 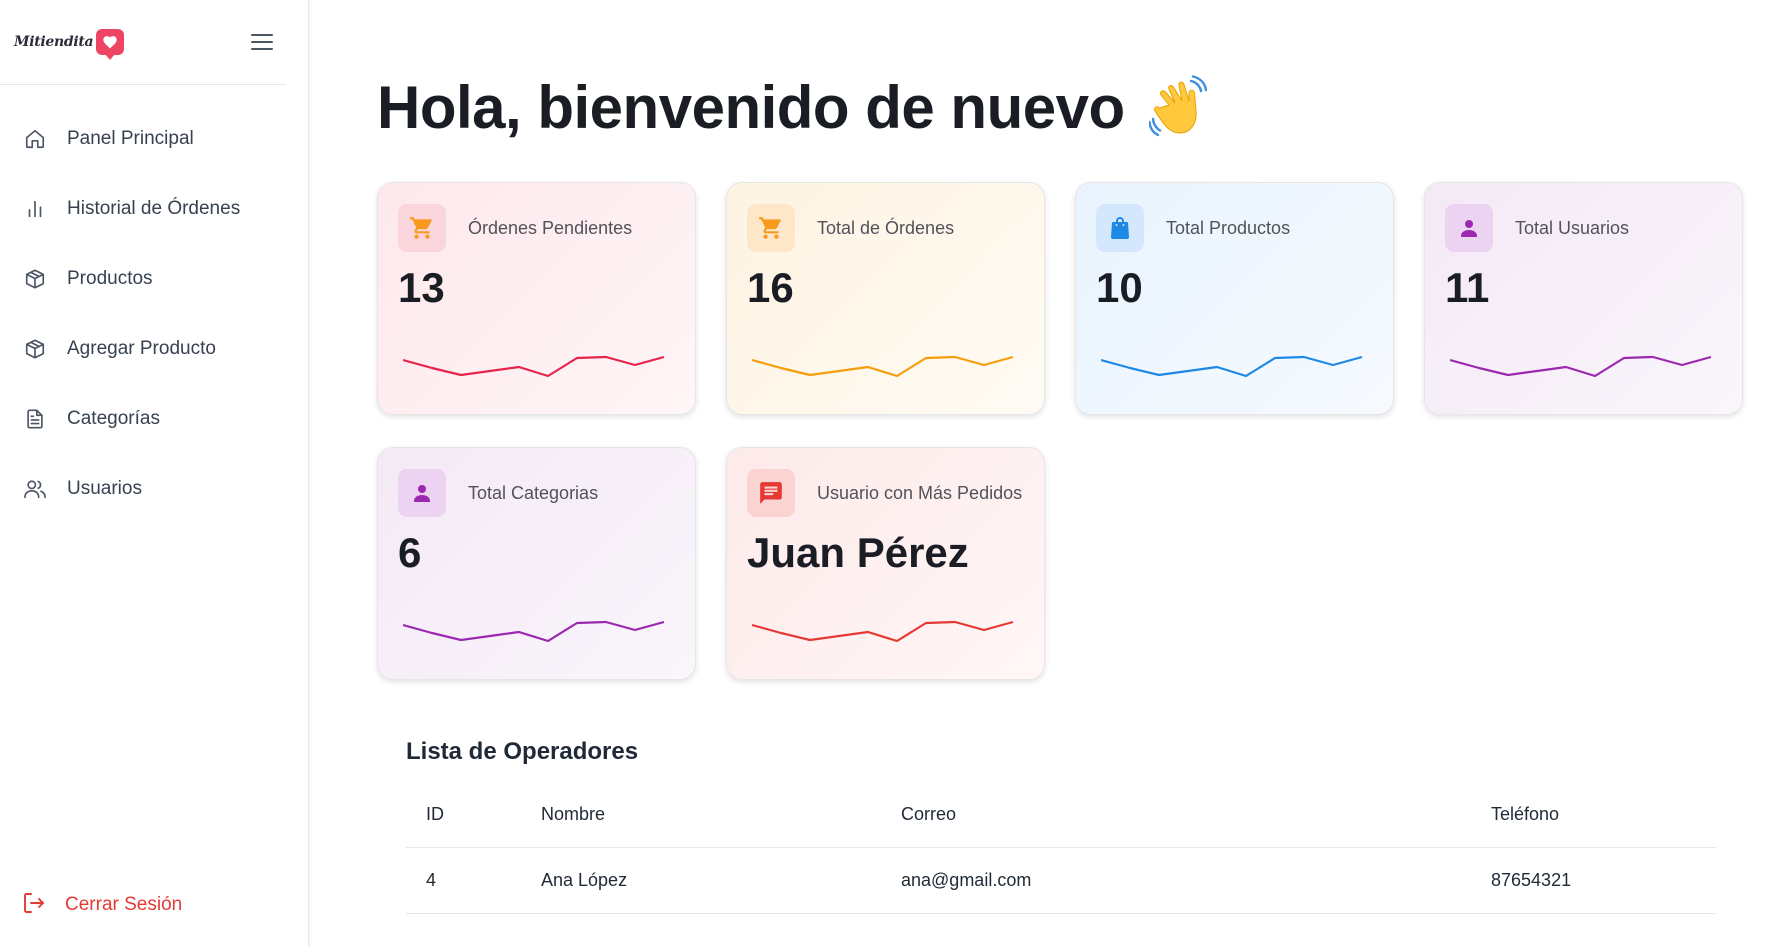 What do you see at coordinates (536, 563) in the screenshot?
I see `stat-card-total-categorias: Total Categorias 6` at bounding box center [536, 563].